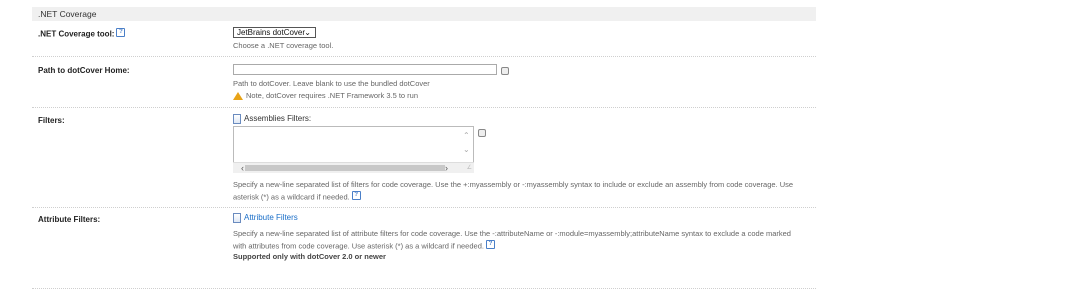  I want to click on scroll-up-icon: ⌃, so click(466, 135).